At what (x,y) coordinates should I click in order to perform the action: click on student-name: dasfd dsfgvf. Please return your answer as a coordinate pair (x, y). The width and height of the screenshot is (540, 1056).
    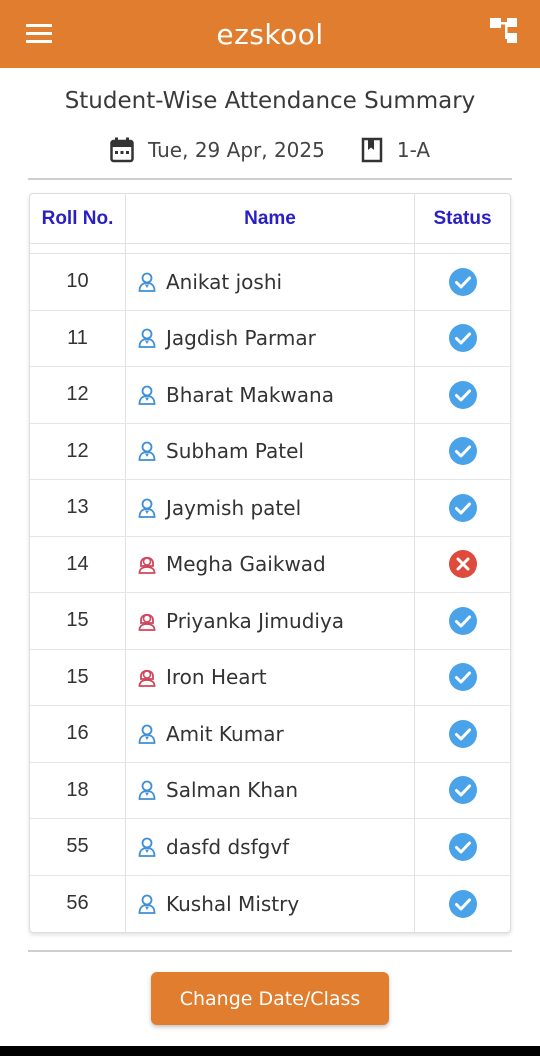
    Looking at the image, I should click on (228, 846).